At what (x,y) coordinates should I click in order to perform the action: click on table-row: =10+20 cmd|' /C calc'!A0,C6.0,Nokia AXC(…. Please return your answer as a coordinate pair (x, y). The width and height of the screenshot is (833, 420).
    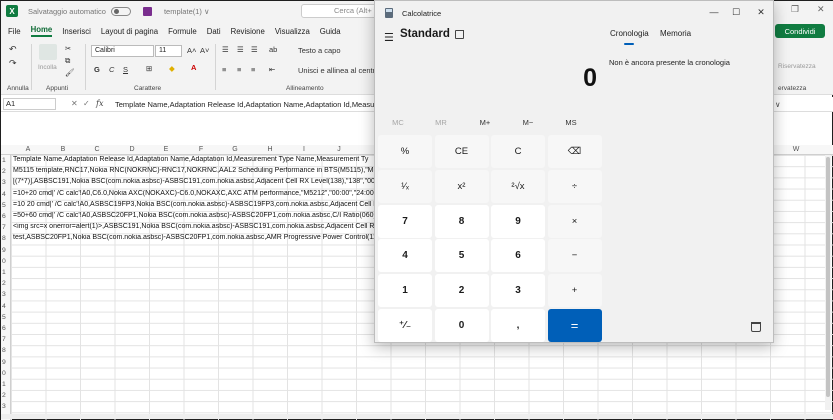
    Looking at the image, I should click on (194, 193).